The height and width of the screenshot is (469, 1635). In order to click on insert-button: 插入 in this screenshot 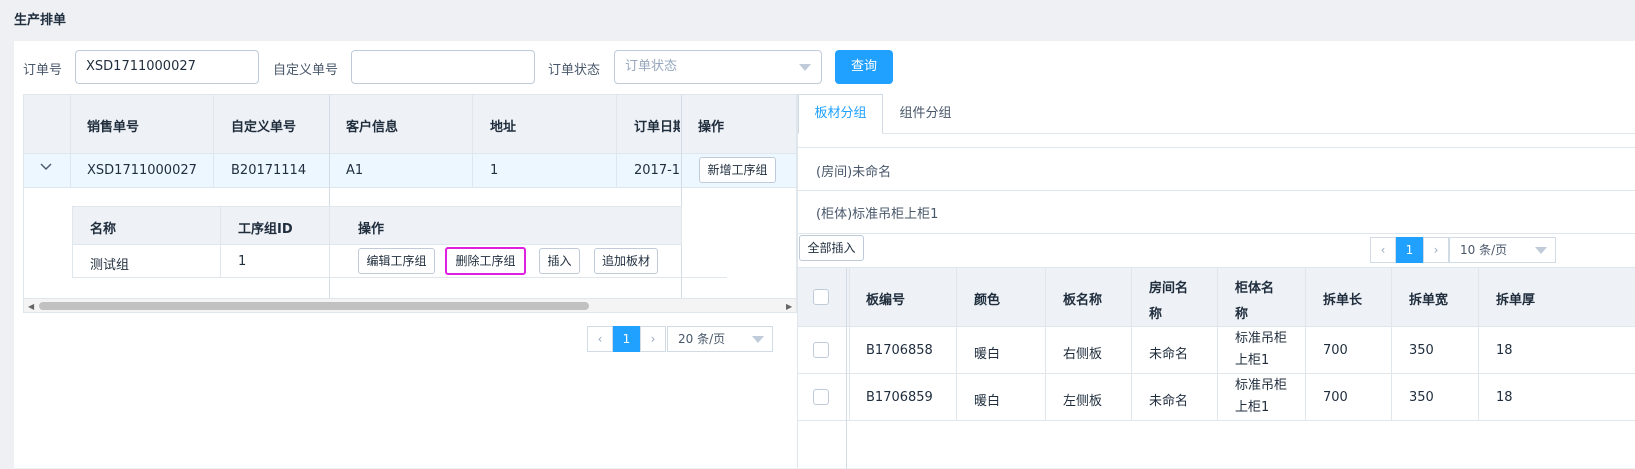, I will do `click(559, 261)`.